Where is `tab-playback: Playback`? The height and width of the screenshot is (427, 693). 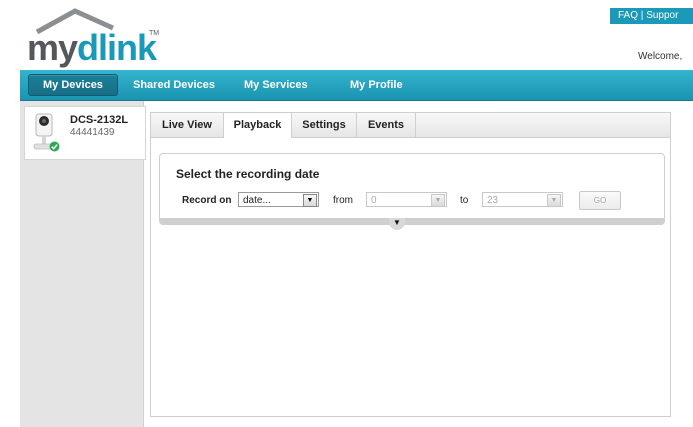 tab-playback: Playback is located at coordinates (258, 125).